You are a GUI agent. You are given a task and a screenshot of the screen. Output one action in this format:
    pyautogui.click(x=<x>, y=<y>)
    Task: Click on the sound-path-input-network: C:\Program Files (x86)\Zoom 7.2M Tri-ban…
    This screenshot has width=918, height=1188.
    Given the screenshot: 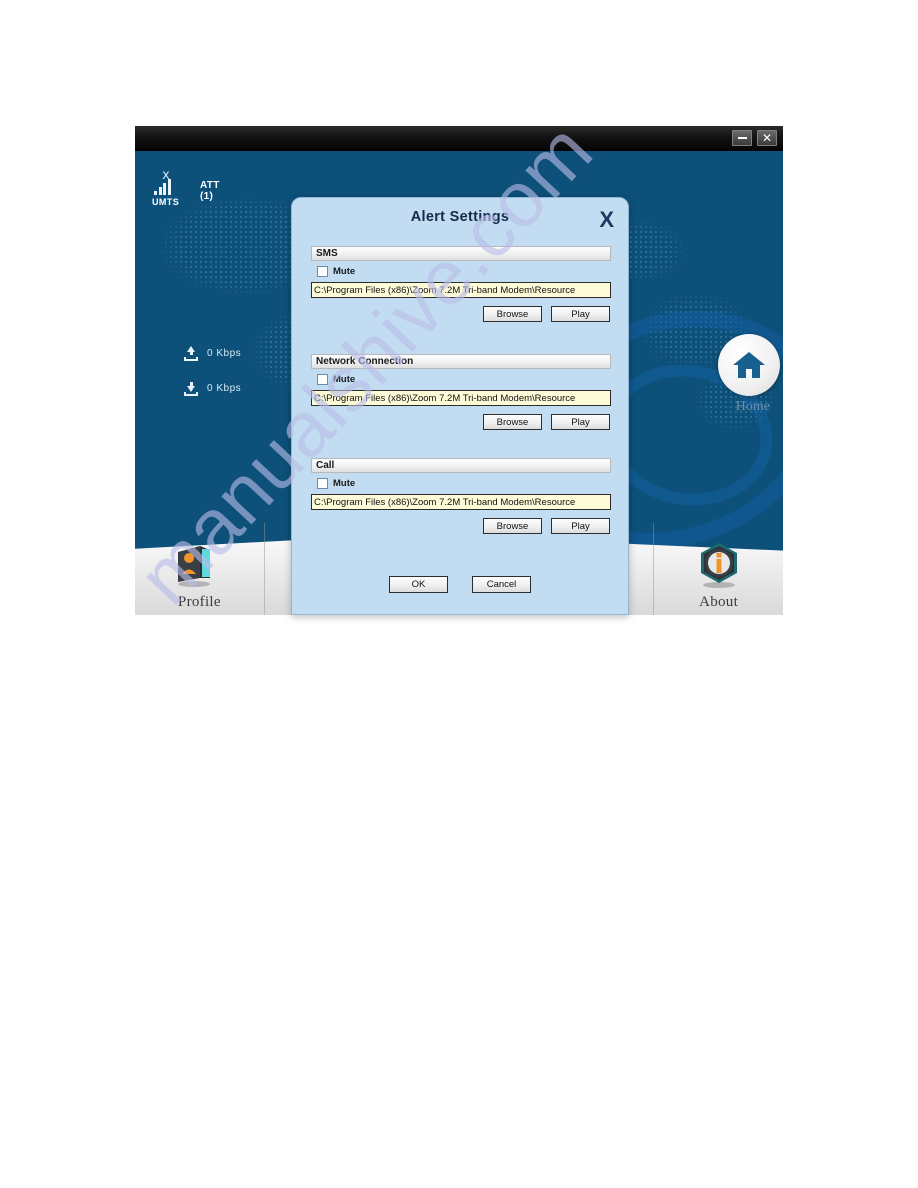 What is the action you would take?
    pyautogui.click(x=461, y=398)
    